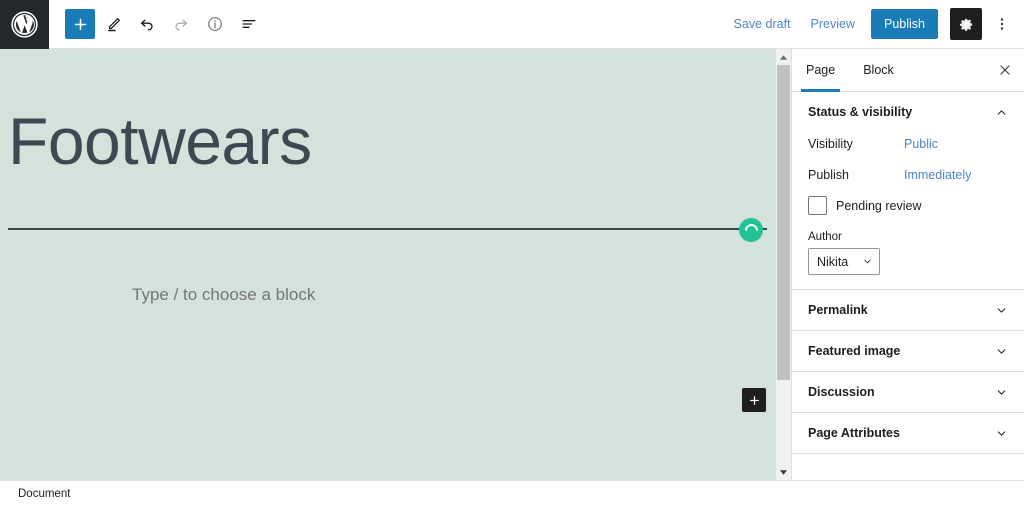 The image size is (1024, 506). Describe the element at coordinates (512, 493) in the screenshot. I see `status-bar: Document` at that location.